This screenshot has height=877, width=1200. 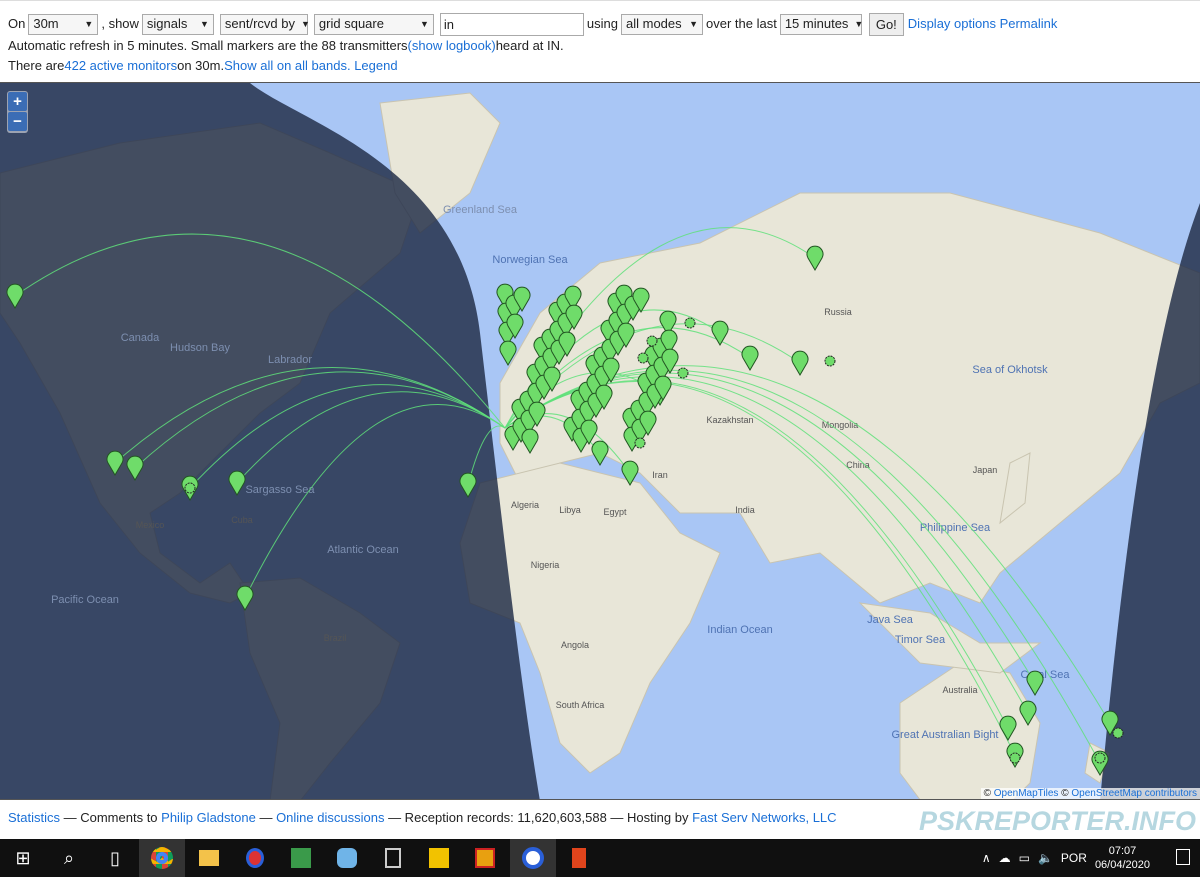 I want to click on band-value: 30m, so click(x=46, y=23).